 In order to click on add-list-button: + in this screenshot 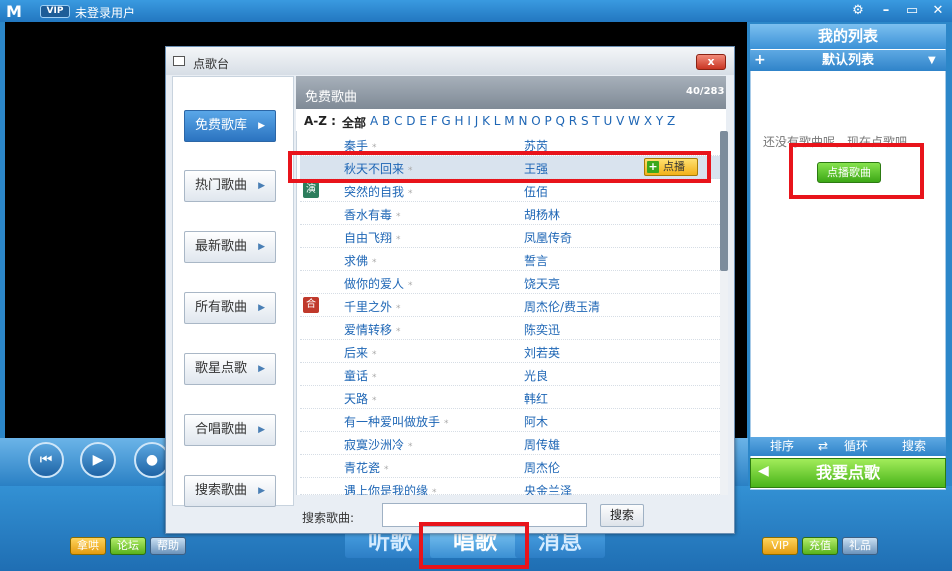, I will do `click(760, 60)`.